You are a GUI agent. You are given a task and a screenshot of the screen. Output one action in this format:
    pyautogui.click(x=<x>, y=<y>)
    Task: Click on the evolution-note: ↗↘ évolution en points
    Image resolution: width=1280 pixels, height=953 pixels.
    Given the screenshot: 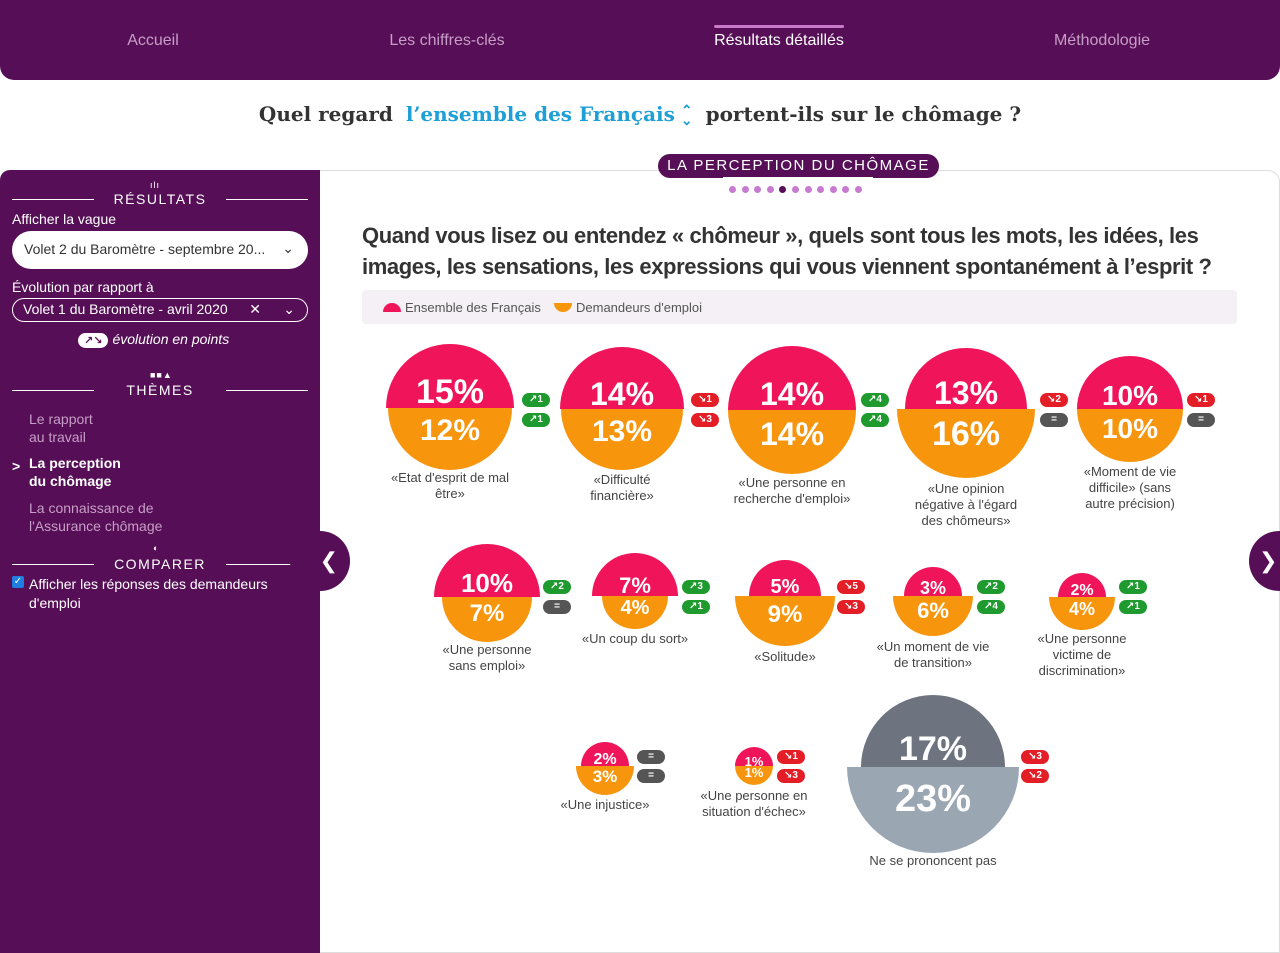 What is the action you would take?
    pyautogui.click(x=153, y=339)
    